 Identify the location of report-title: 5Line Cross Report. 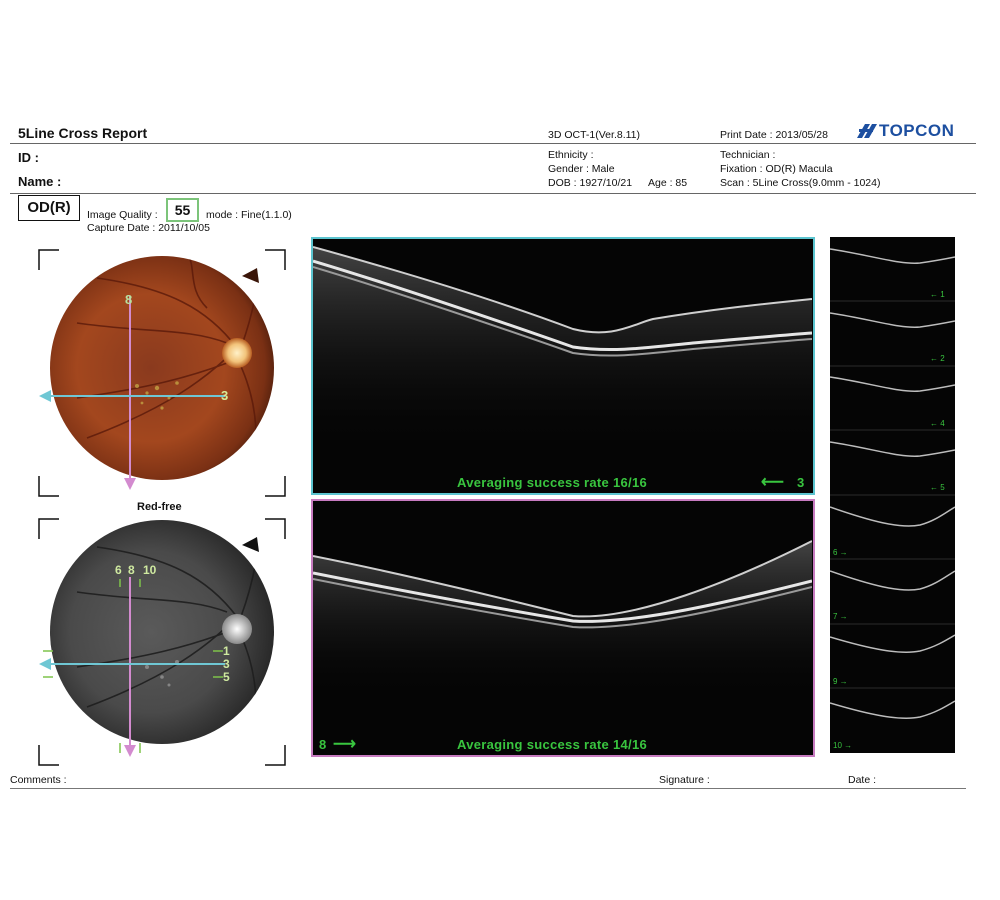
(83, 133).